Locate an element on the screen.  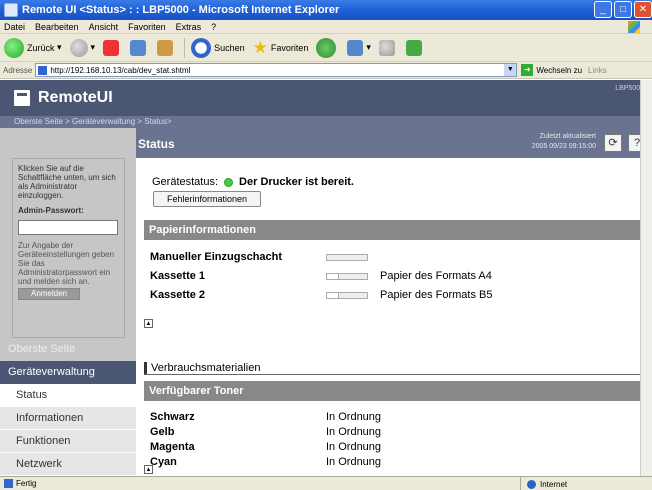
home-icon is located at coordinates (165, 47).